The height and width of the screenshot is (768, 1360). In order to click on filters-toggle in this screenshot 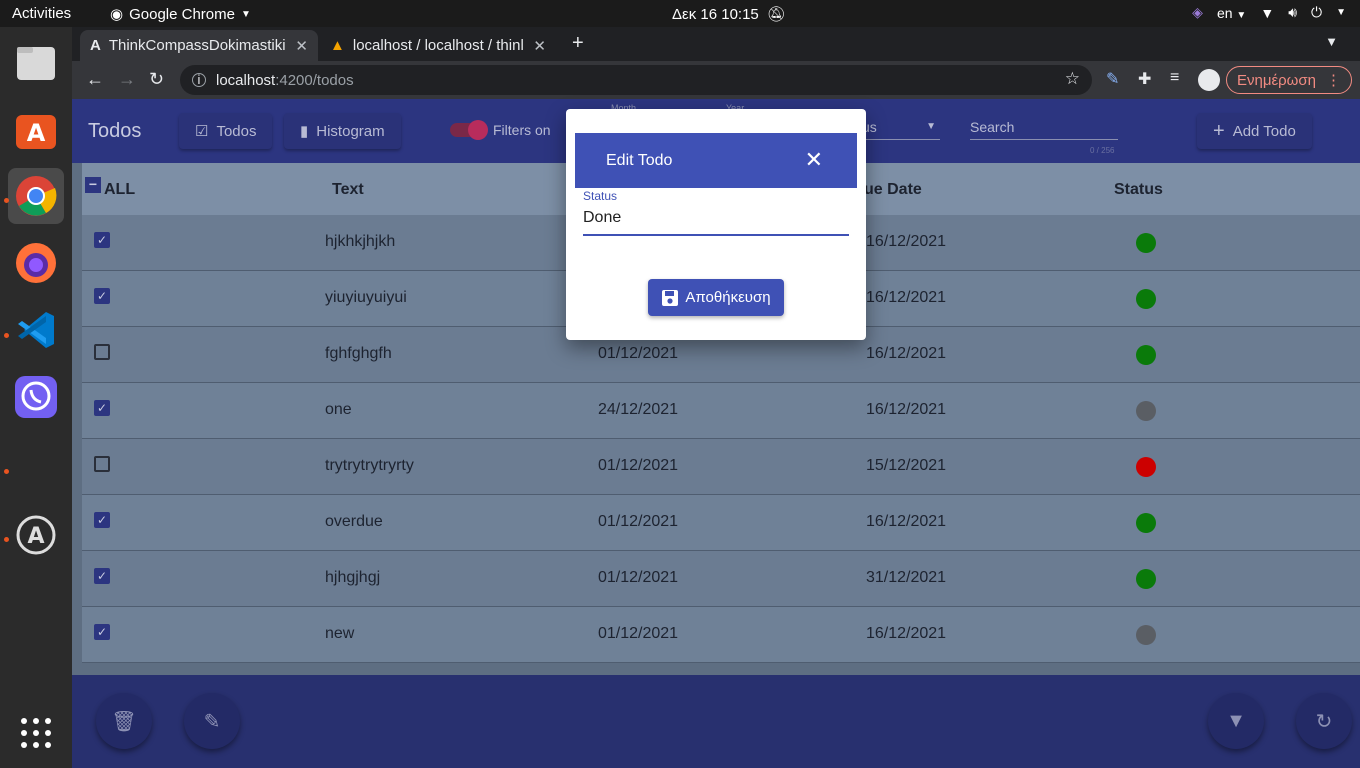, I will do `click(469, 130)`.